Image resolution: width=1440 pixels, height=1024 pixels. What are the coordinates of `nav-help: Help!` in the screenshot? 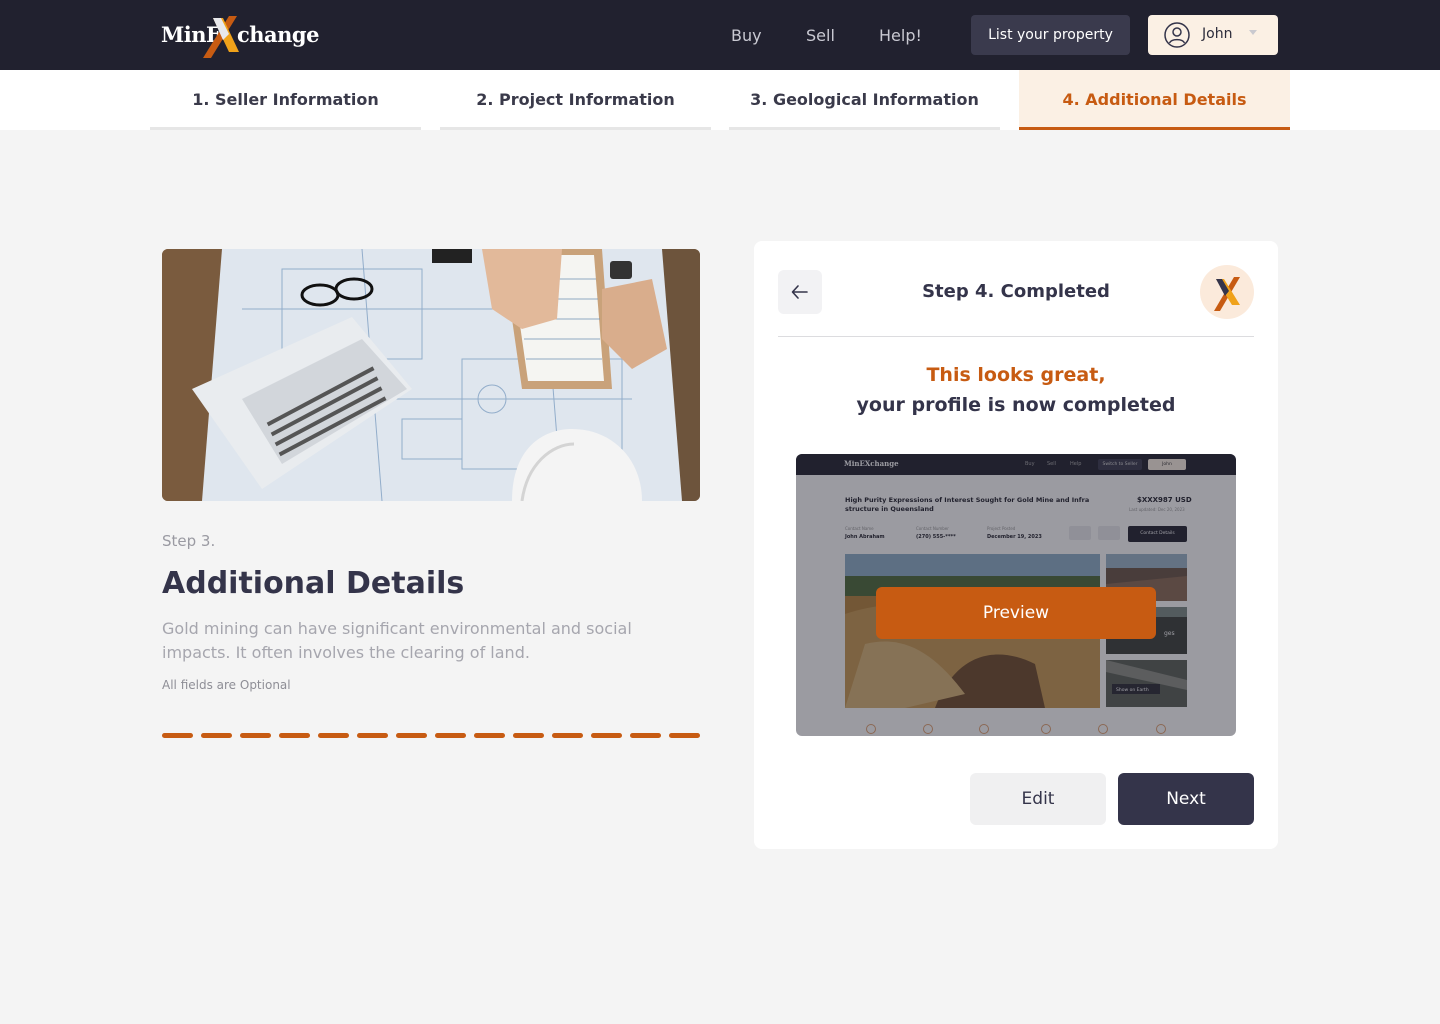 It's located at (900, 35).